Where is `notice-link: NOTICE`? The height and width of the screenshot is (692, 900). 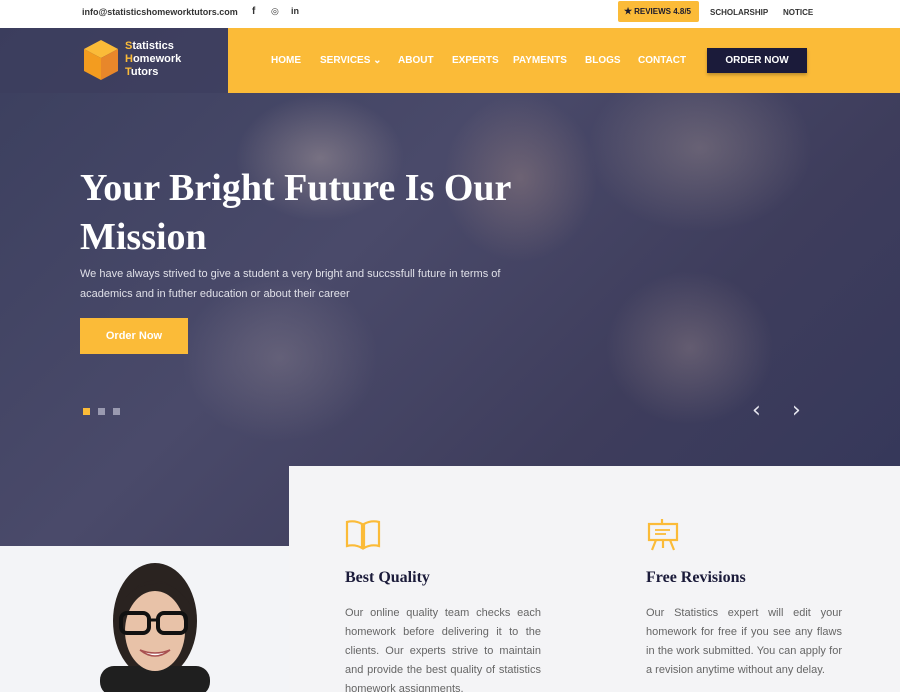
notice-link: NOTICE is located at coordinates (798, 12).